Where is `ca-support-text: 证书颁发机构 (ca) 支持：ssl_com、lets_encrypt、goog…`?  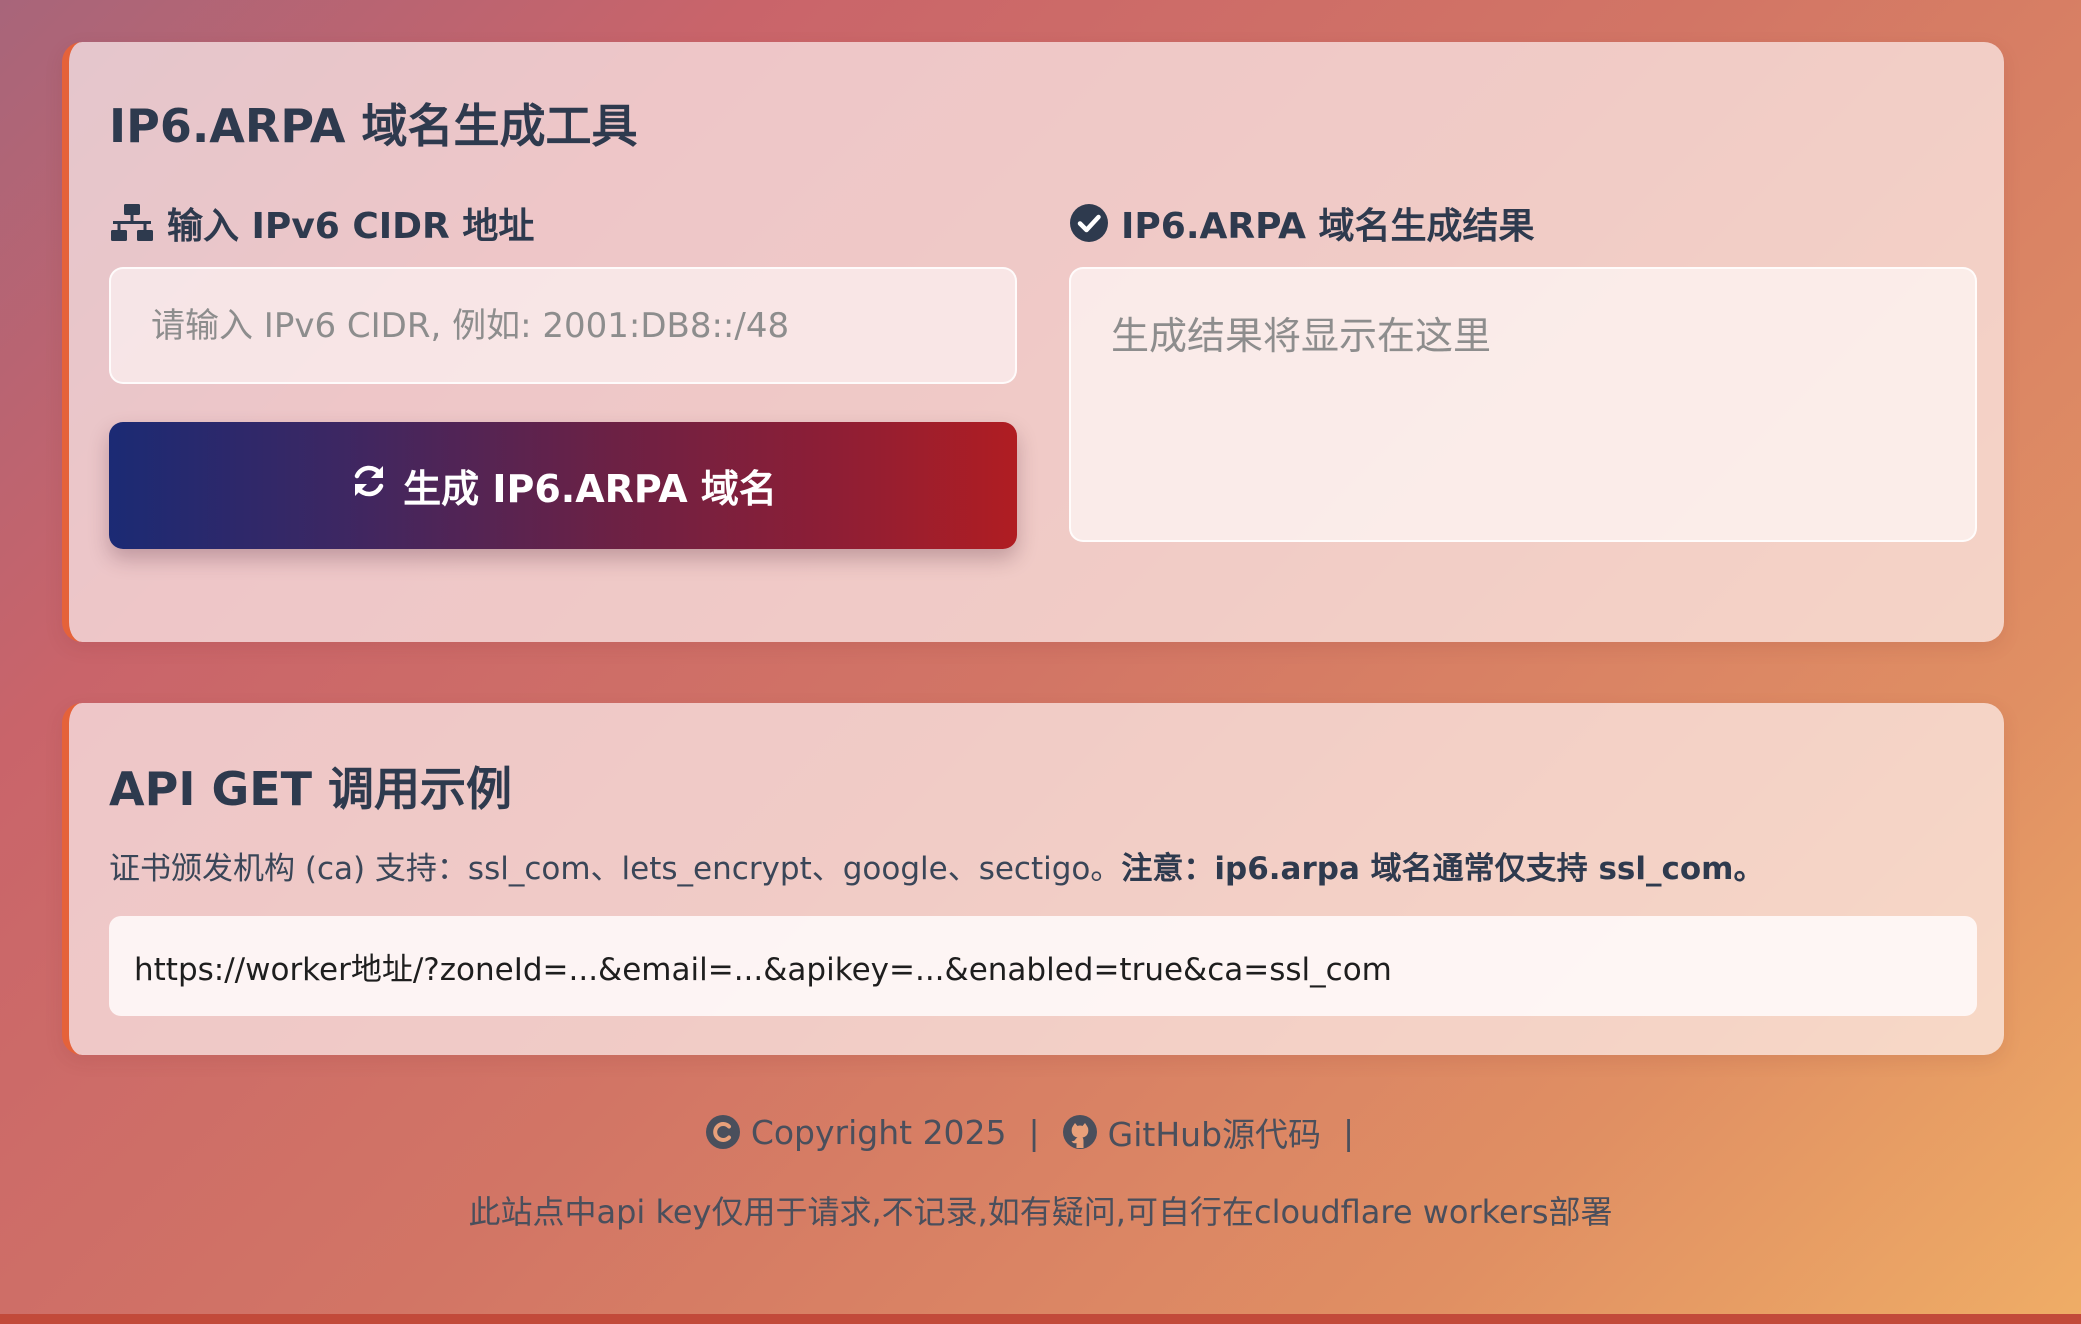
ca-support-text: 证书颁发机构 (ca) 支持：ssl_com、lets_encrypt、goog… is located at coordinates (615, 869).